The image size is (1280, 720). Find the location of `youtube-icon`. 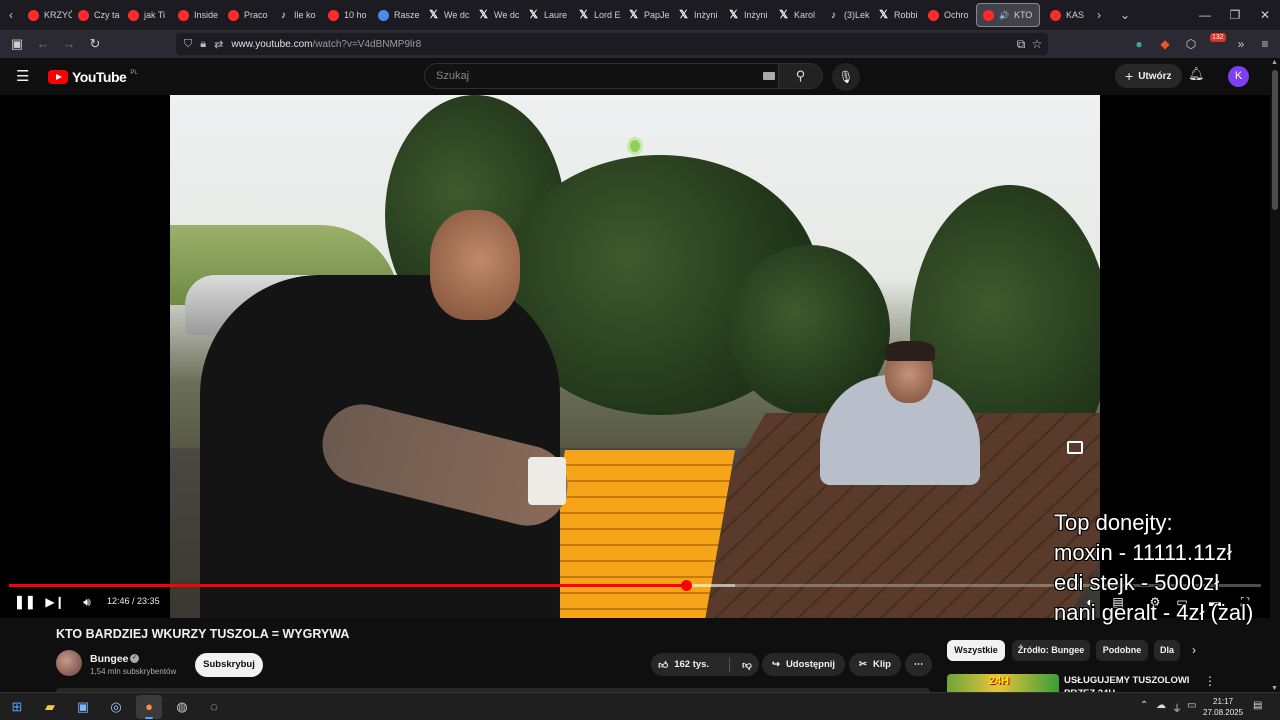

youtube-icon is located at coordinates (333, 15).